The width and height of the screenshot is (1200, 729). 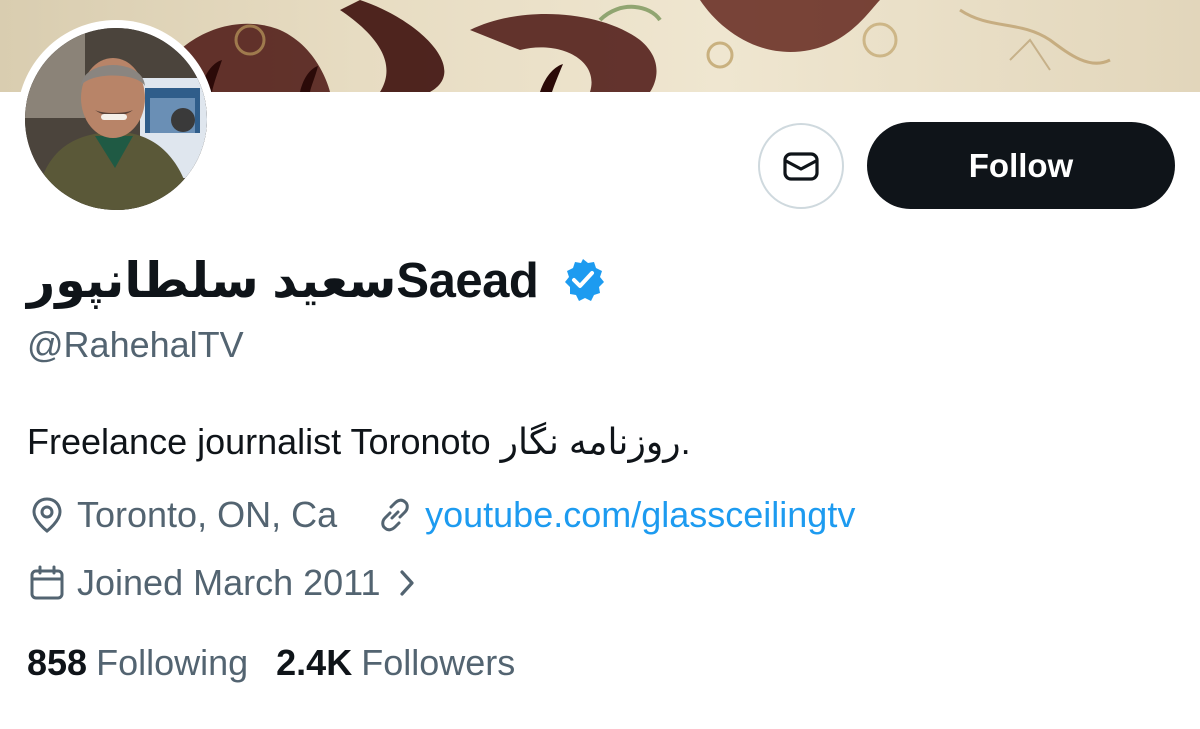 What do you see at coordinates (47, 582) in the screenshot?
I see `calendar-icon` at bounding box center [47, 582].